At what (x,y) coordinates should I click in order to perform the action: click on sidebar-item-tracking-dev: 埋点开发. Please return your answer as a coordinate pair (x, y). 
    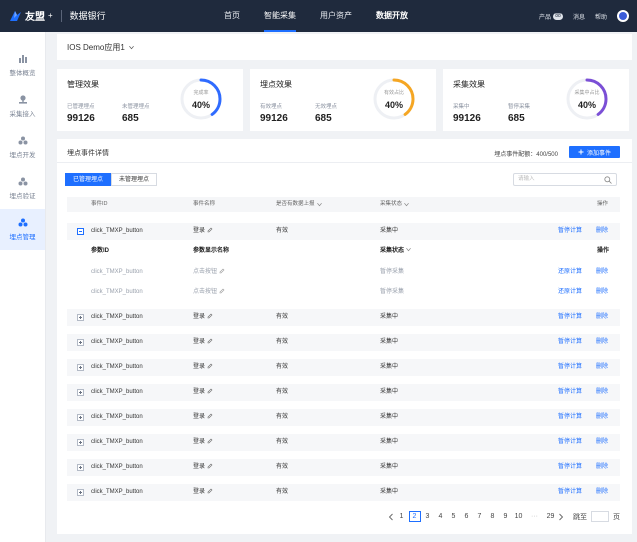
    Looking at the image, I should click on (22, 147).